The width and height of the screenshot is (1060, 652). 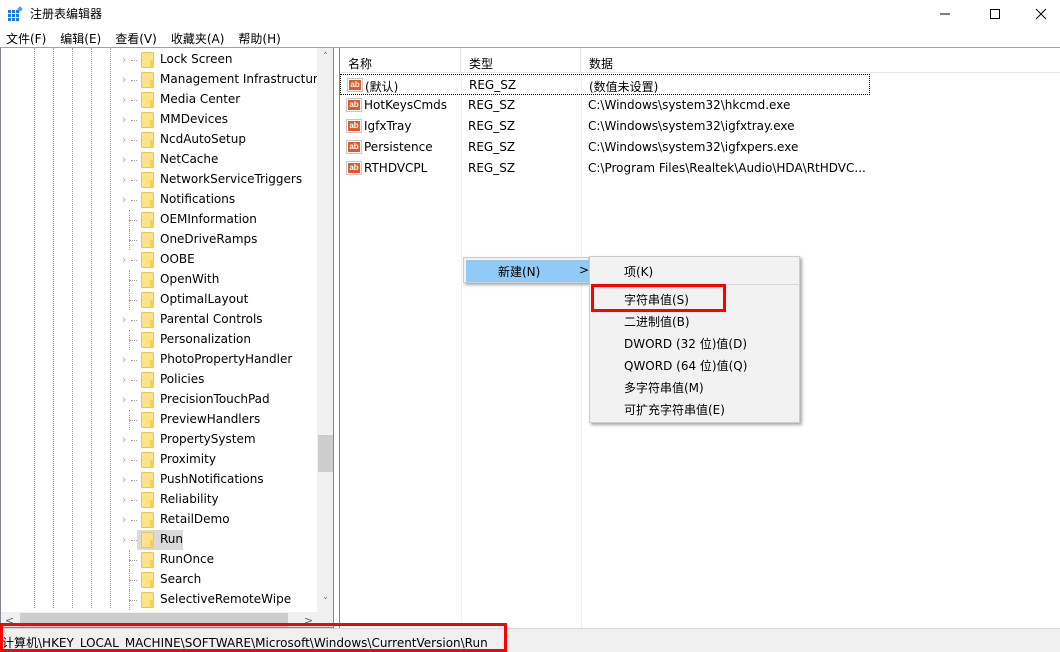 What do you see at coordinates (159, 100) in the screenshot?
I see `tree-item: › Media Center` at bounding box center [159, 100].